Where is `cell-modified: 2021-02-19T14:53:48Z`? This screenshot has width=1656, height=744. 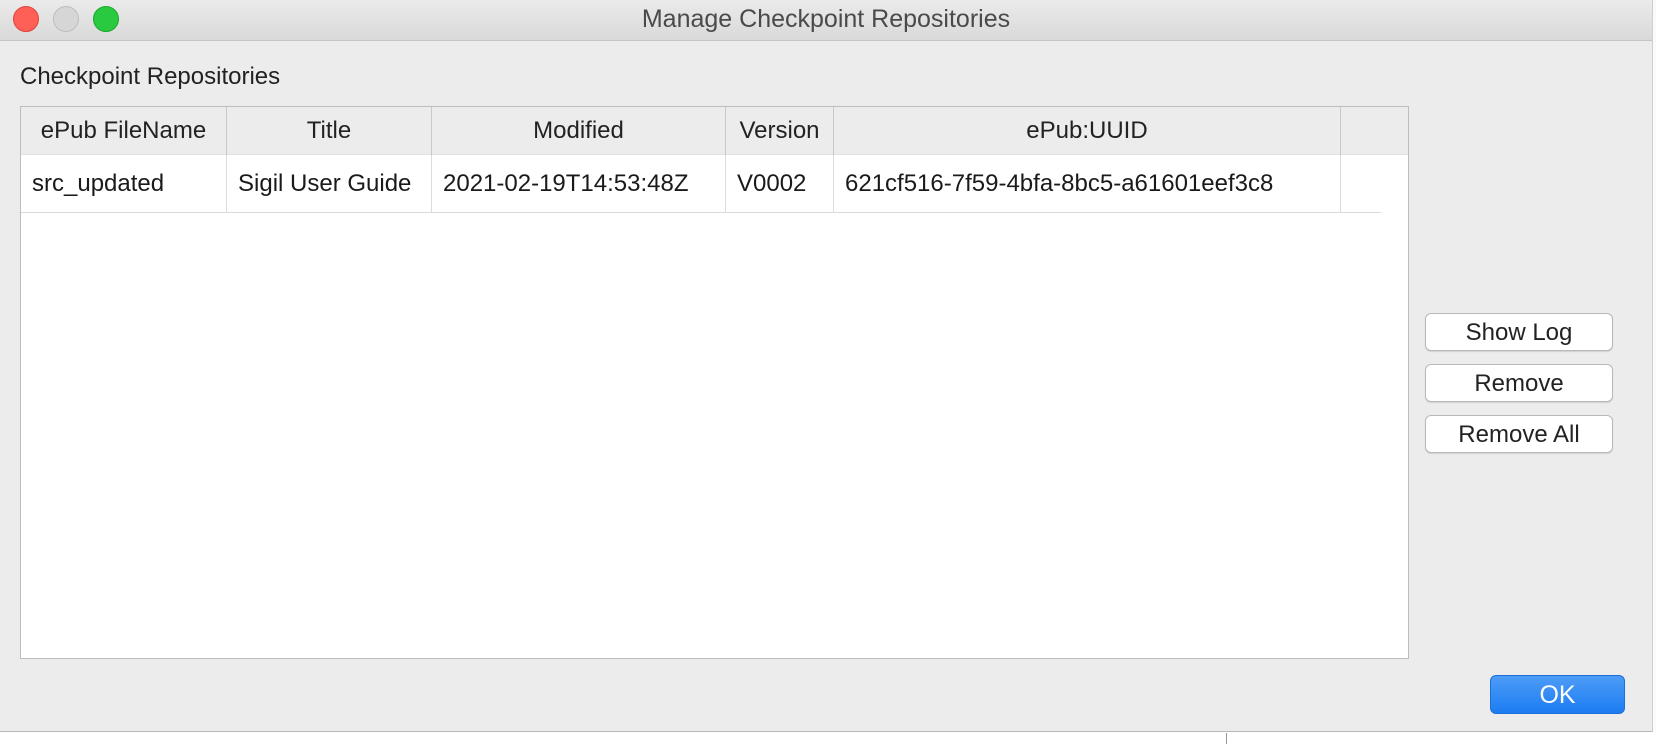 cell-modified: 2021-02-19T14:53:48Z is located at coordinates (579, 183).